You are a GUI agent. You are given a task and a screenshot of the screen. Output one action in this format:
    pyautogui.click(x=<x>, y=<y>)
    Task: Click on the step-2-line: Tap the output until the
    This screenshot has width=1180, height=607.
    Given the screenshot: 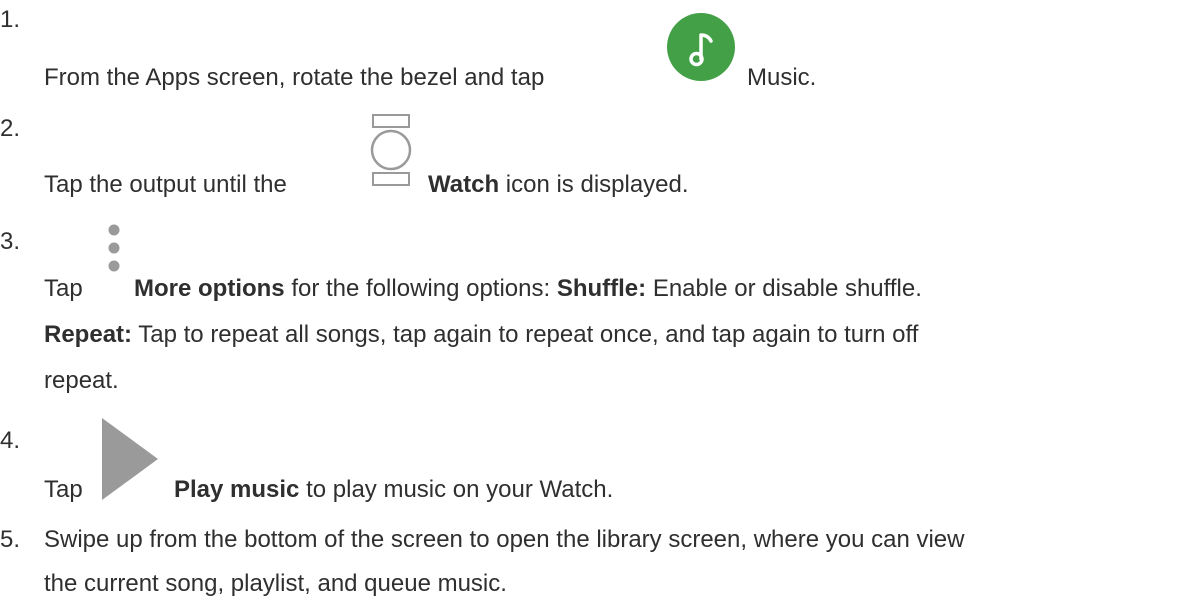 What is the action you would take?
    pyautogui.click(x=165, y=185)
    